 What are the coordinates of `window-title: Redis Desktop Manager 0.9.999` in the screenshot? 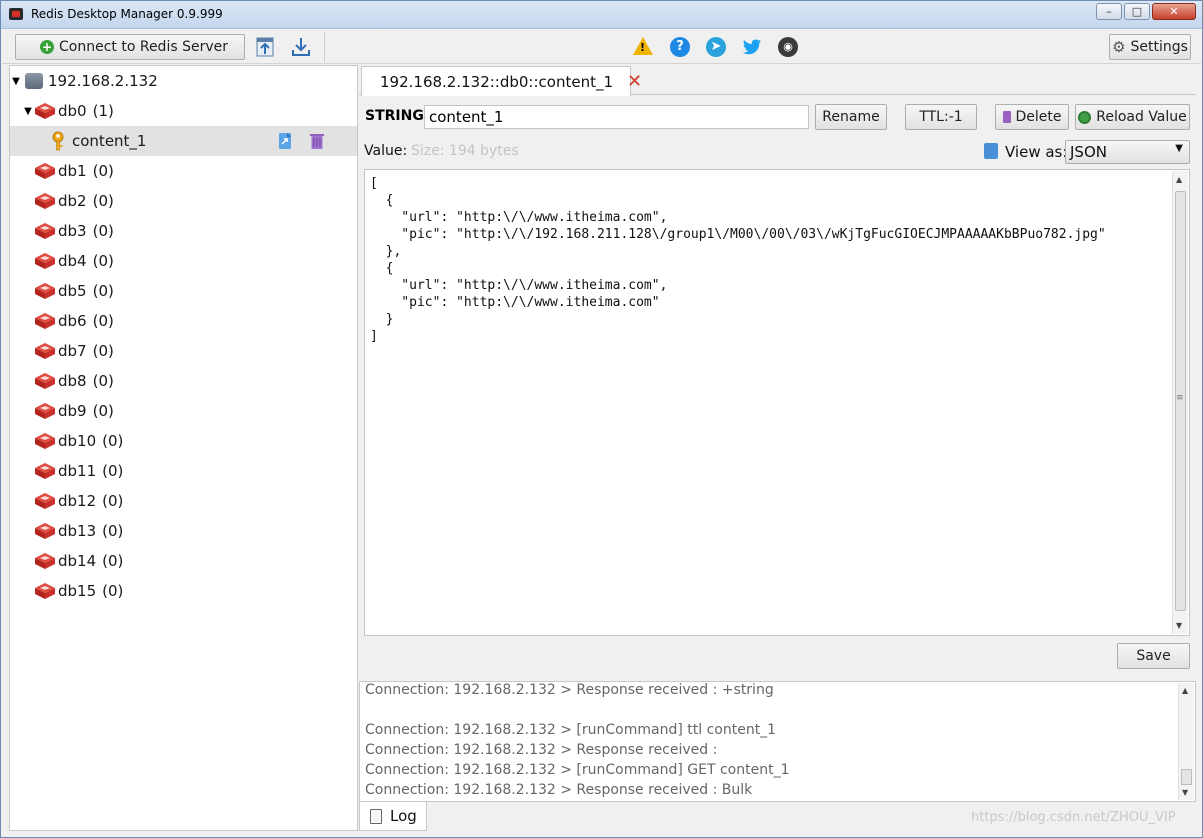 It's located at (127, 14).